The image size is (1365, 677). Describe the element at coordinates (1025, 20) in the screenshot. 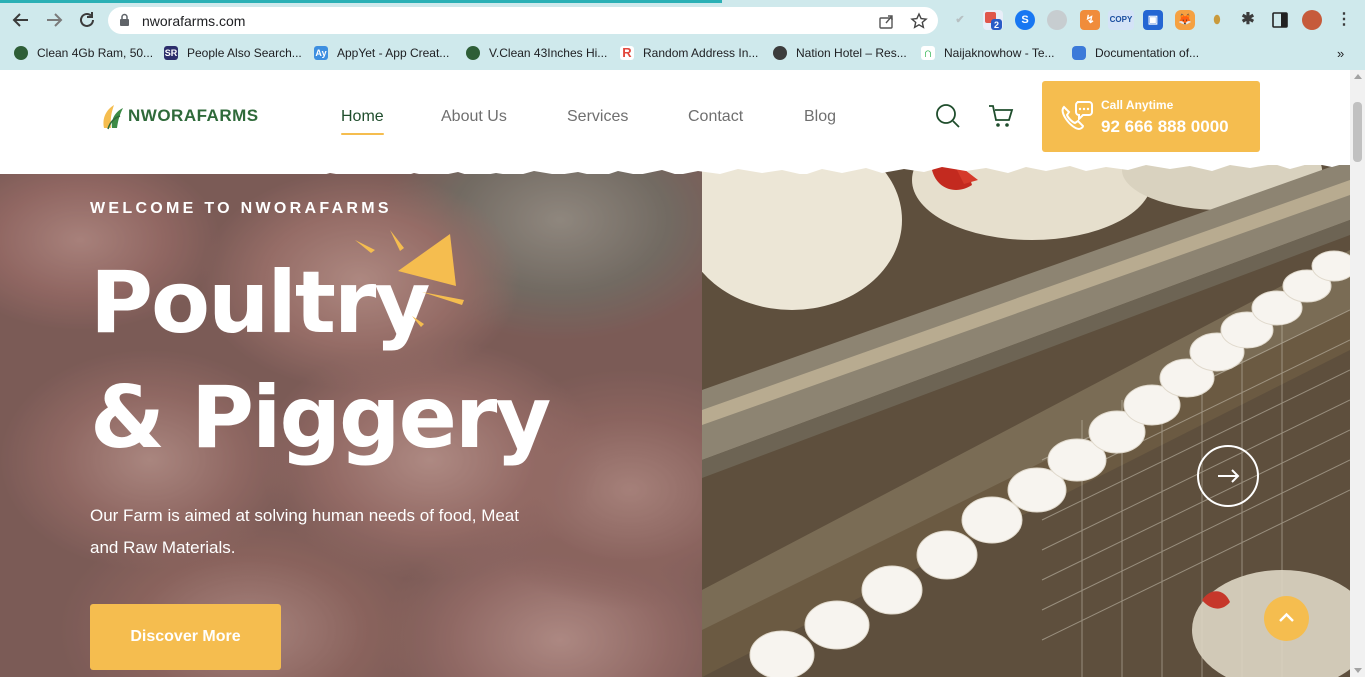

I see `s-extension-icon: S` at that location.